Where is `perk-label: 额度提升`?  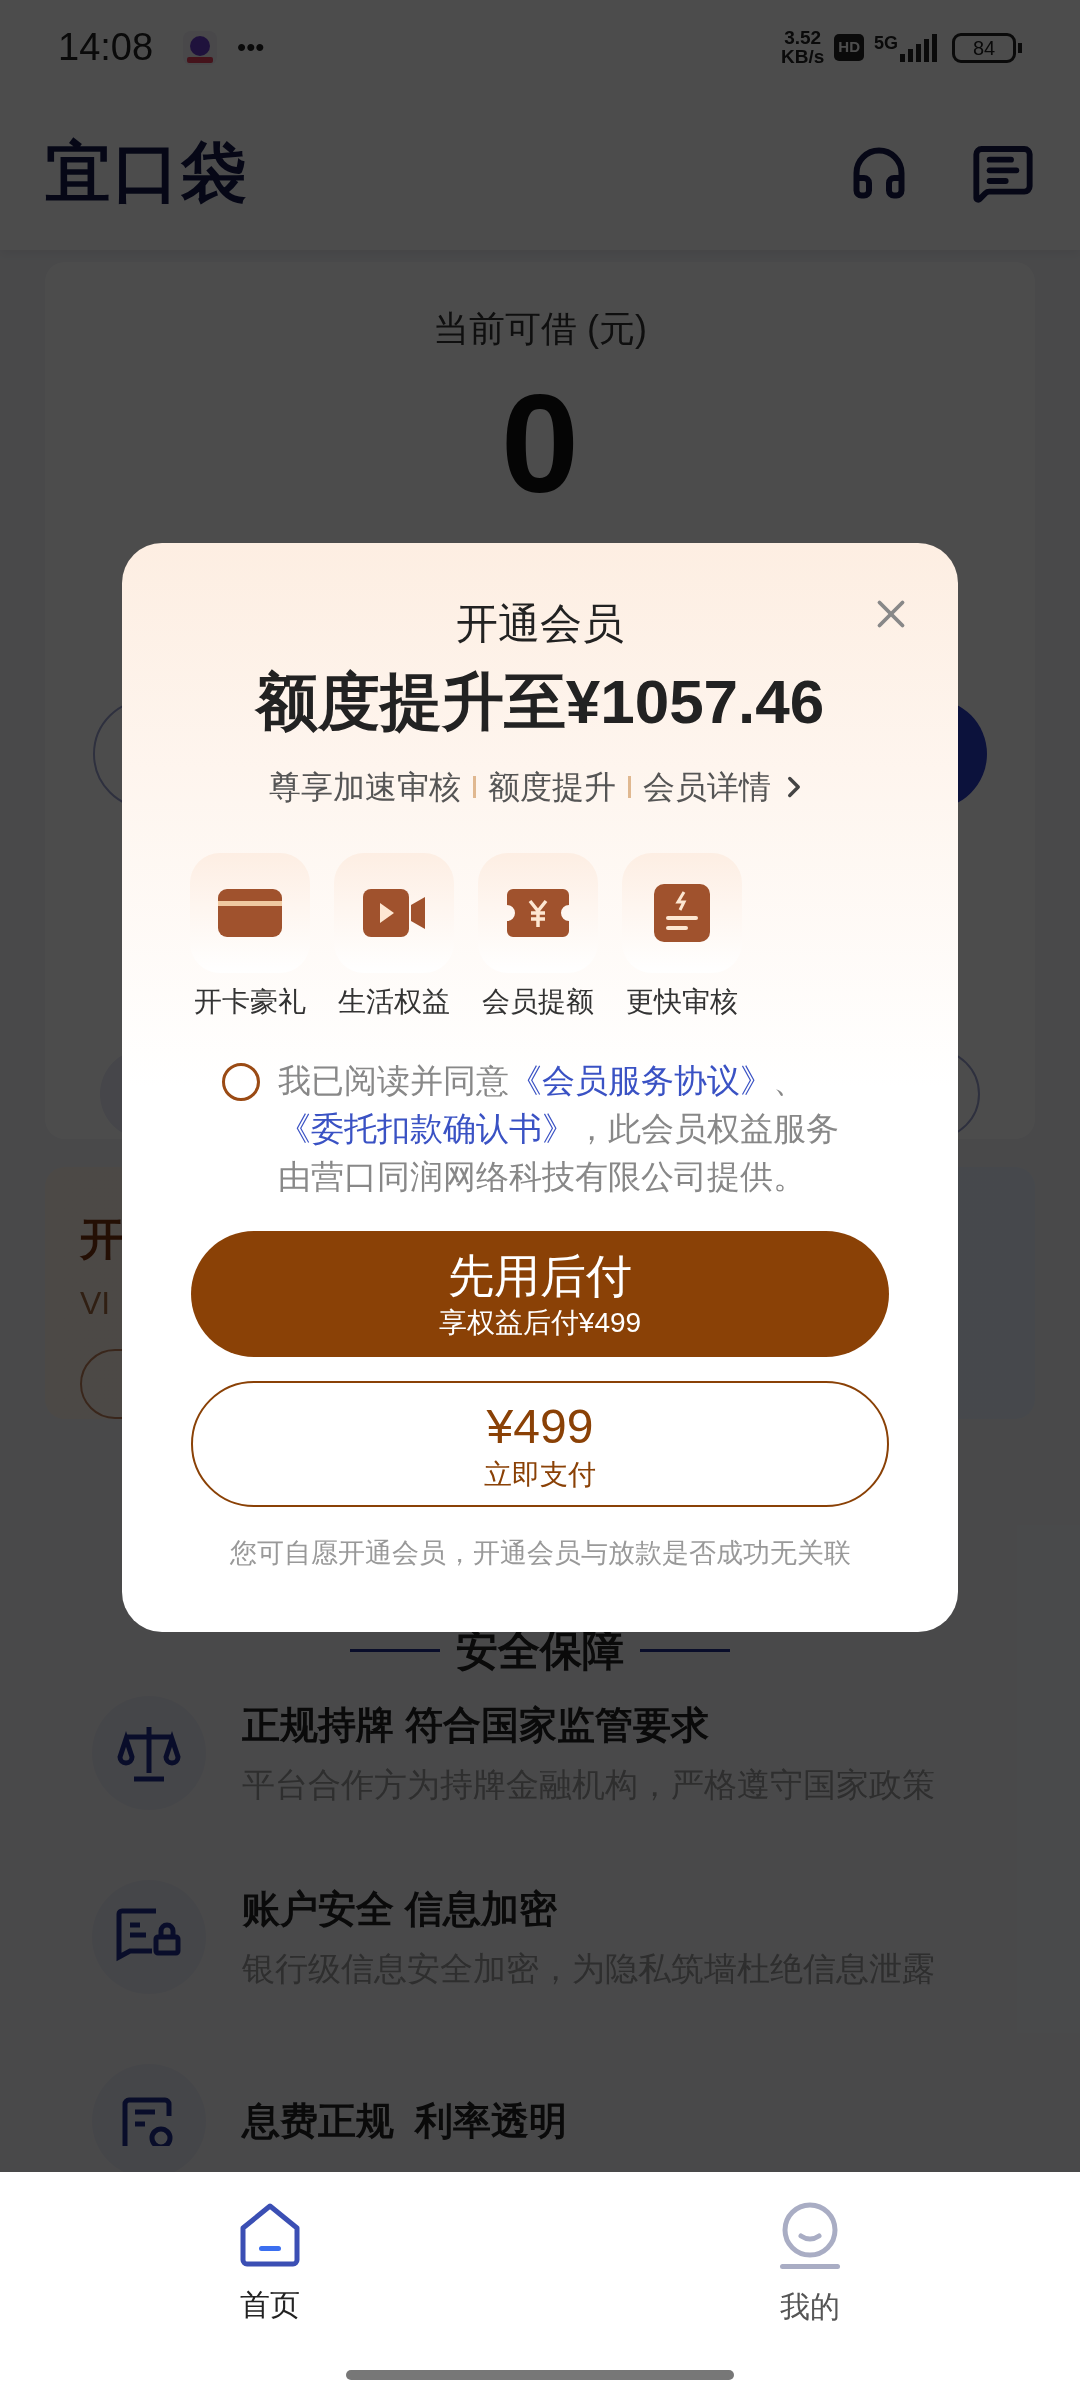
perk-label: 额度提升 is located at coordinates (552, 787).